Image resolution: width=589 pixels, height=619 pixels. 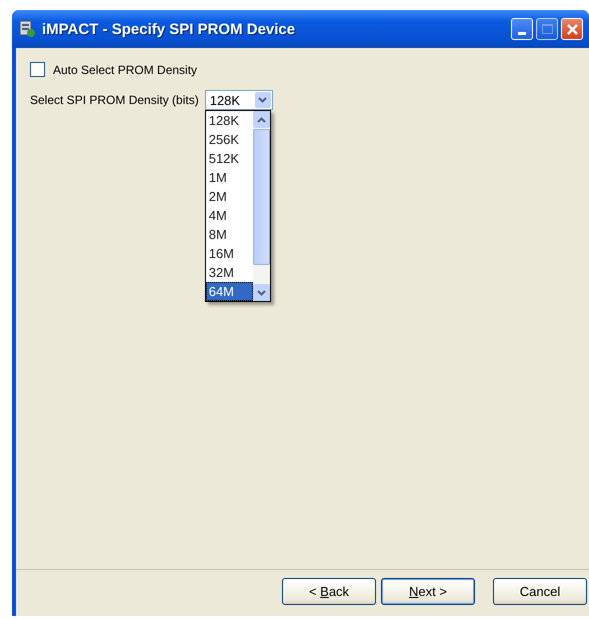 What do you see at coordinates (169, 29) in the screenshot?
I see `window-title: iMPACT - Specify SPI PROM Device` at bounding box center [169, 29].